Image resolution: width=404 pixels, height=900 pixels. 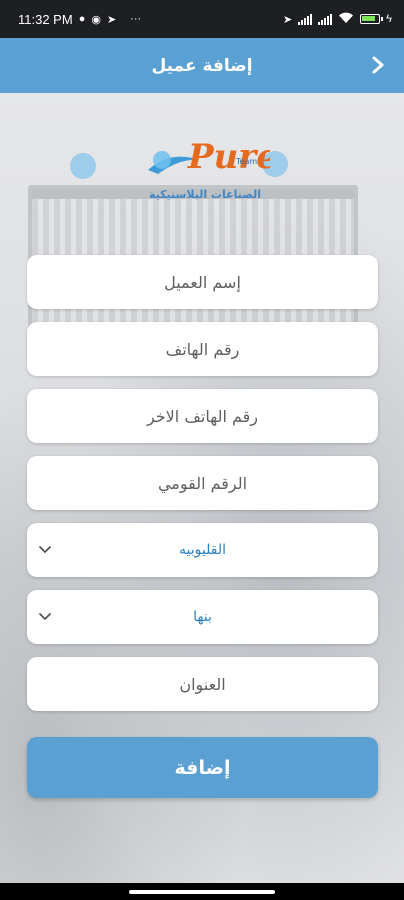 I want to click on customer-name-input, so click(x=202, y=282).